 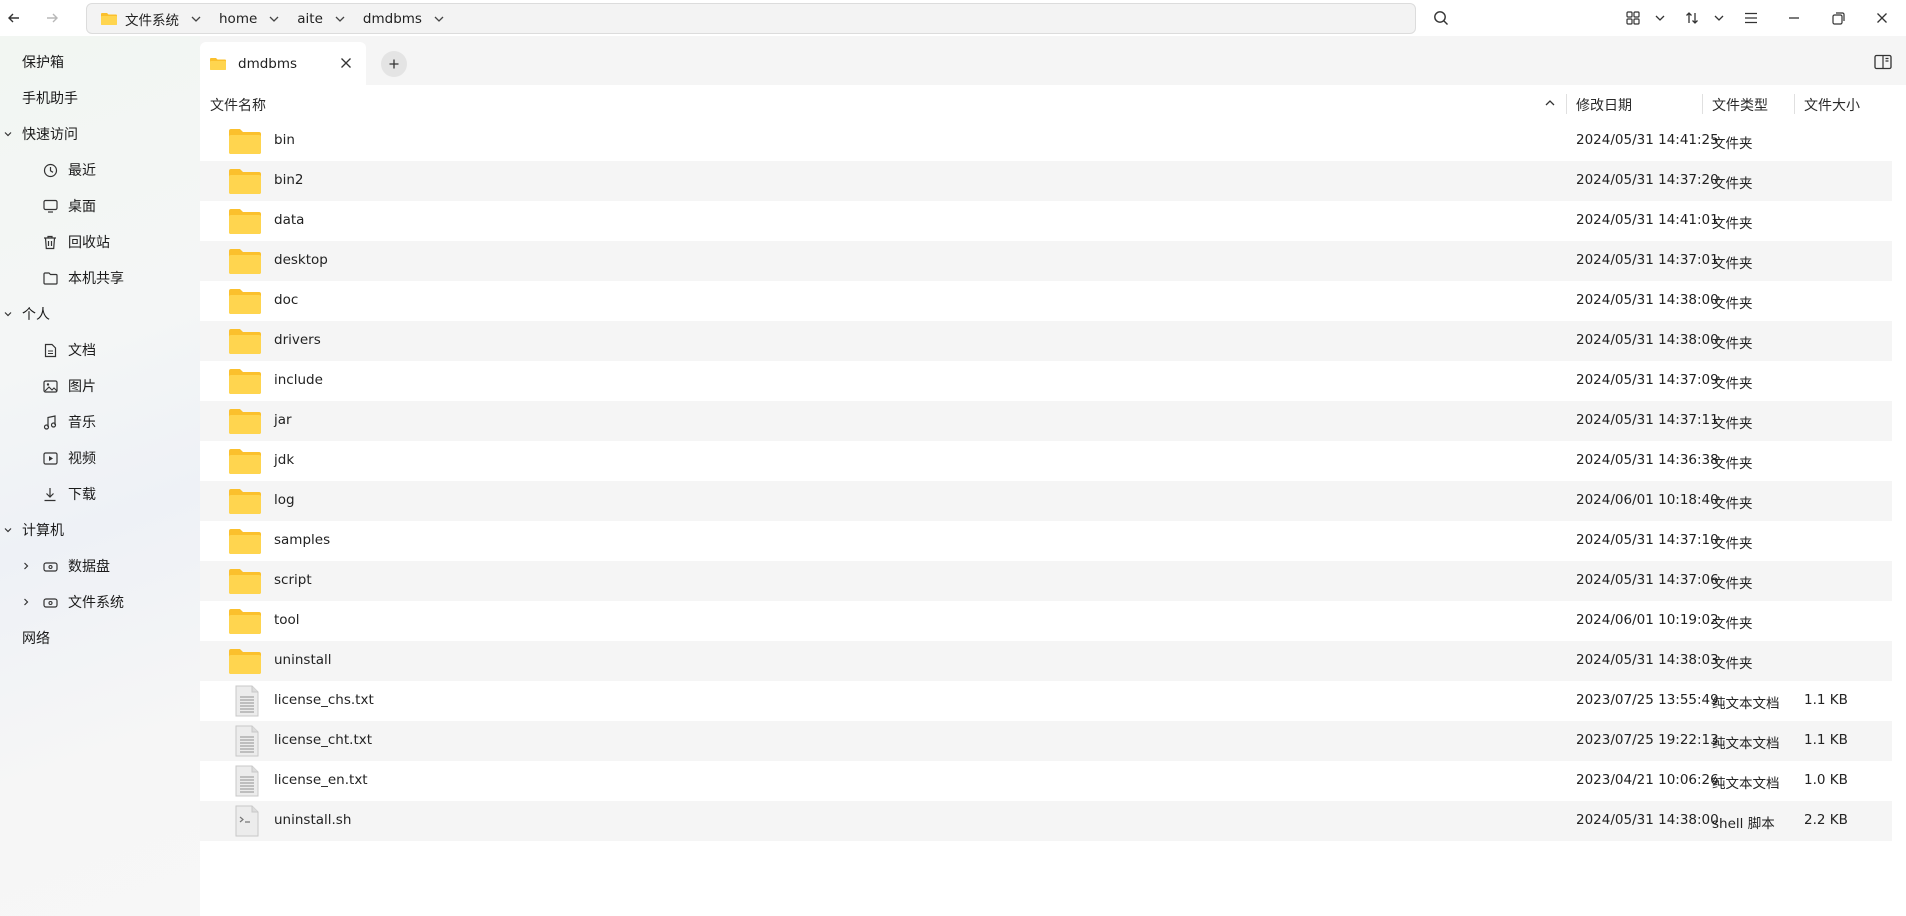 What do you see at coordinates (100, 350) in the screenshot?
I see `sidebar-item-documents: 文档` at bounding box center [100, 350].